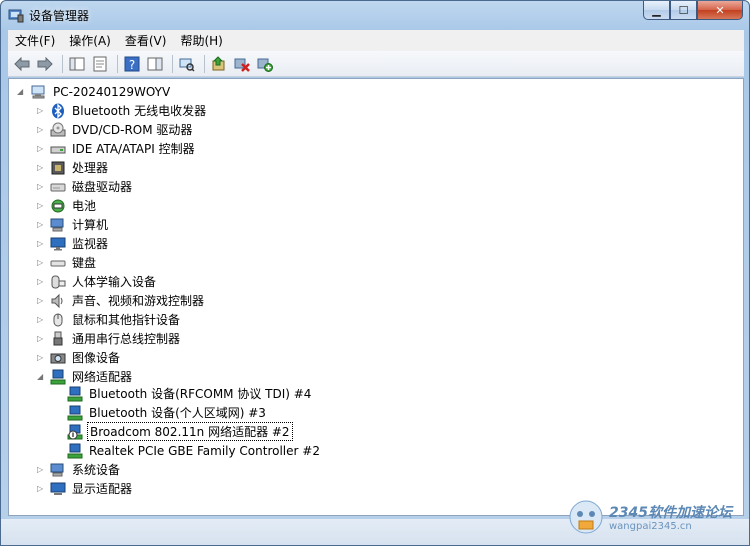  What do you see at coordinates (96, 358) in the screenshot?
I see `category-label: 图像设备` at bounding box center [96, 358].